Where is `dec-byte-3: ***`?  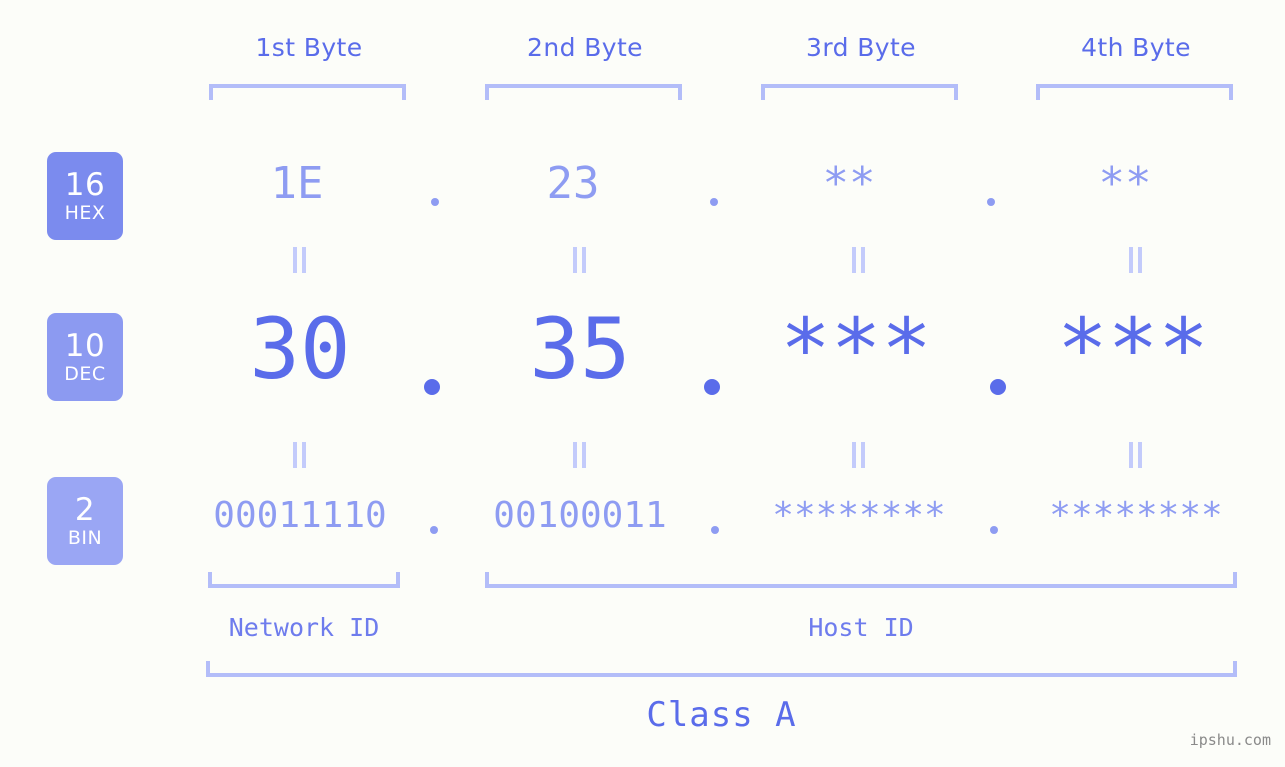
dec-byte-3: *** is located at coordinates (856, 349).